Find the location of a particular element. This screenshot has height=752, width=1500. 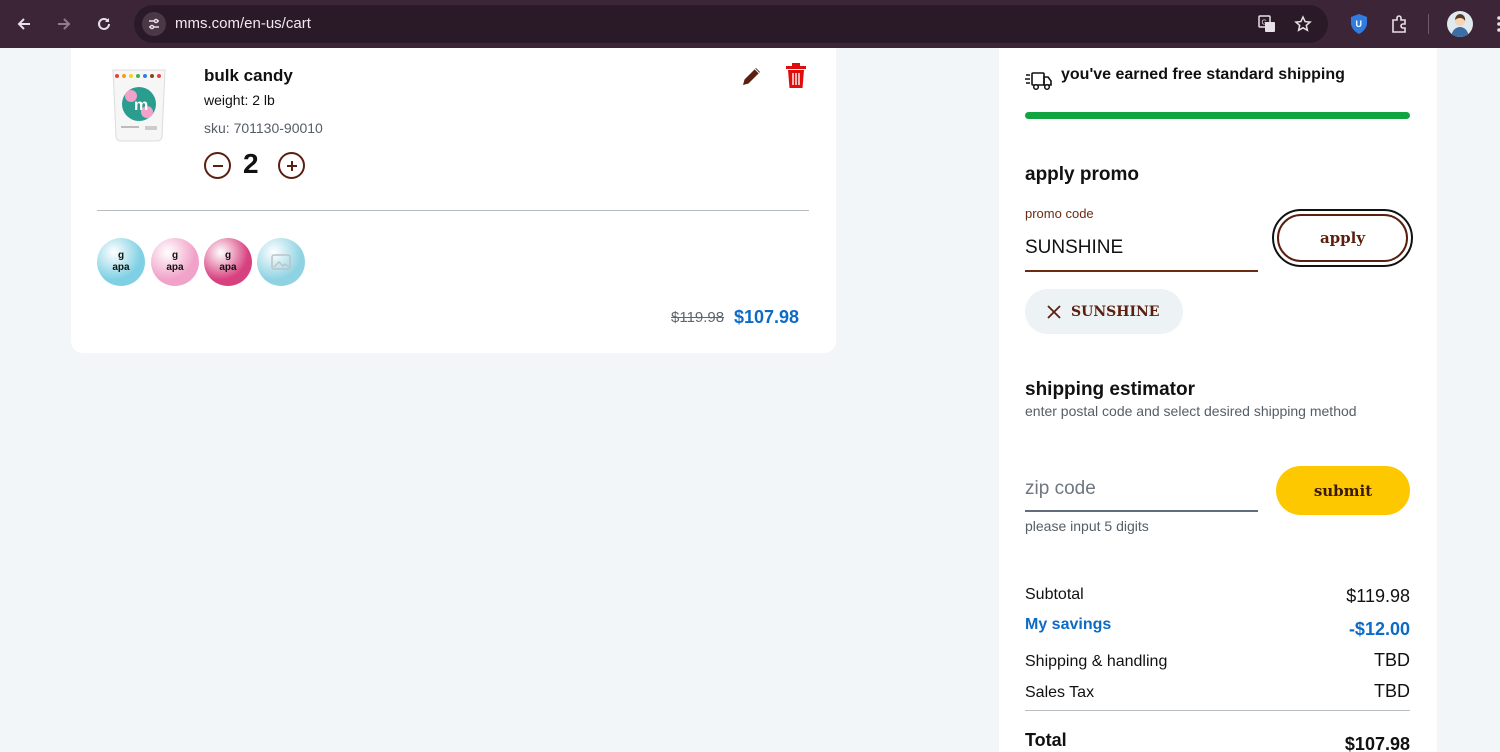

summary-divider is located at coordinates (1217, 710).